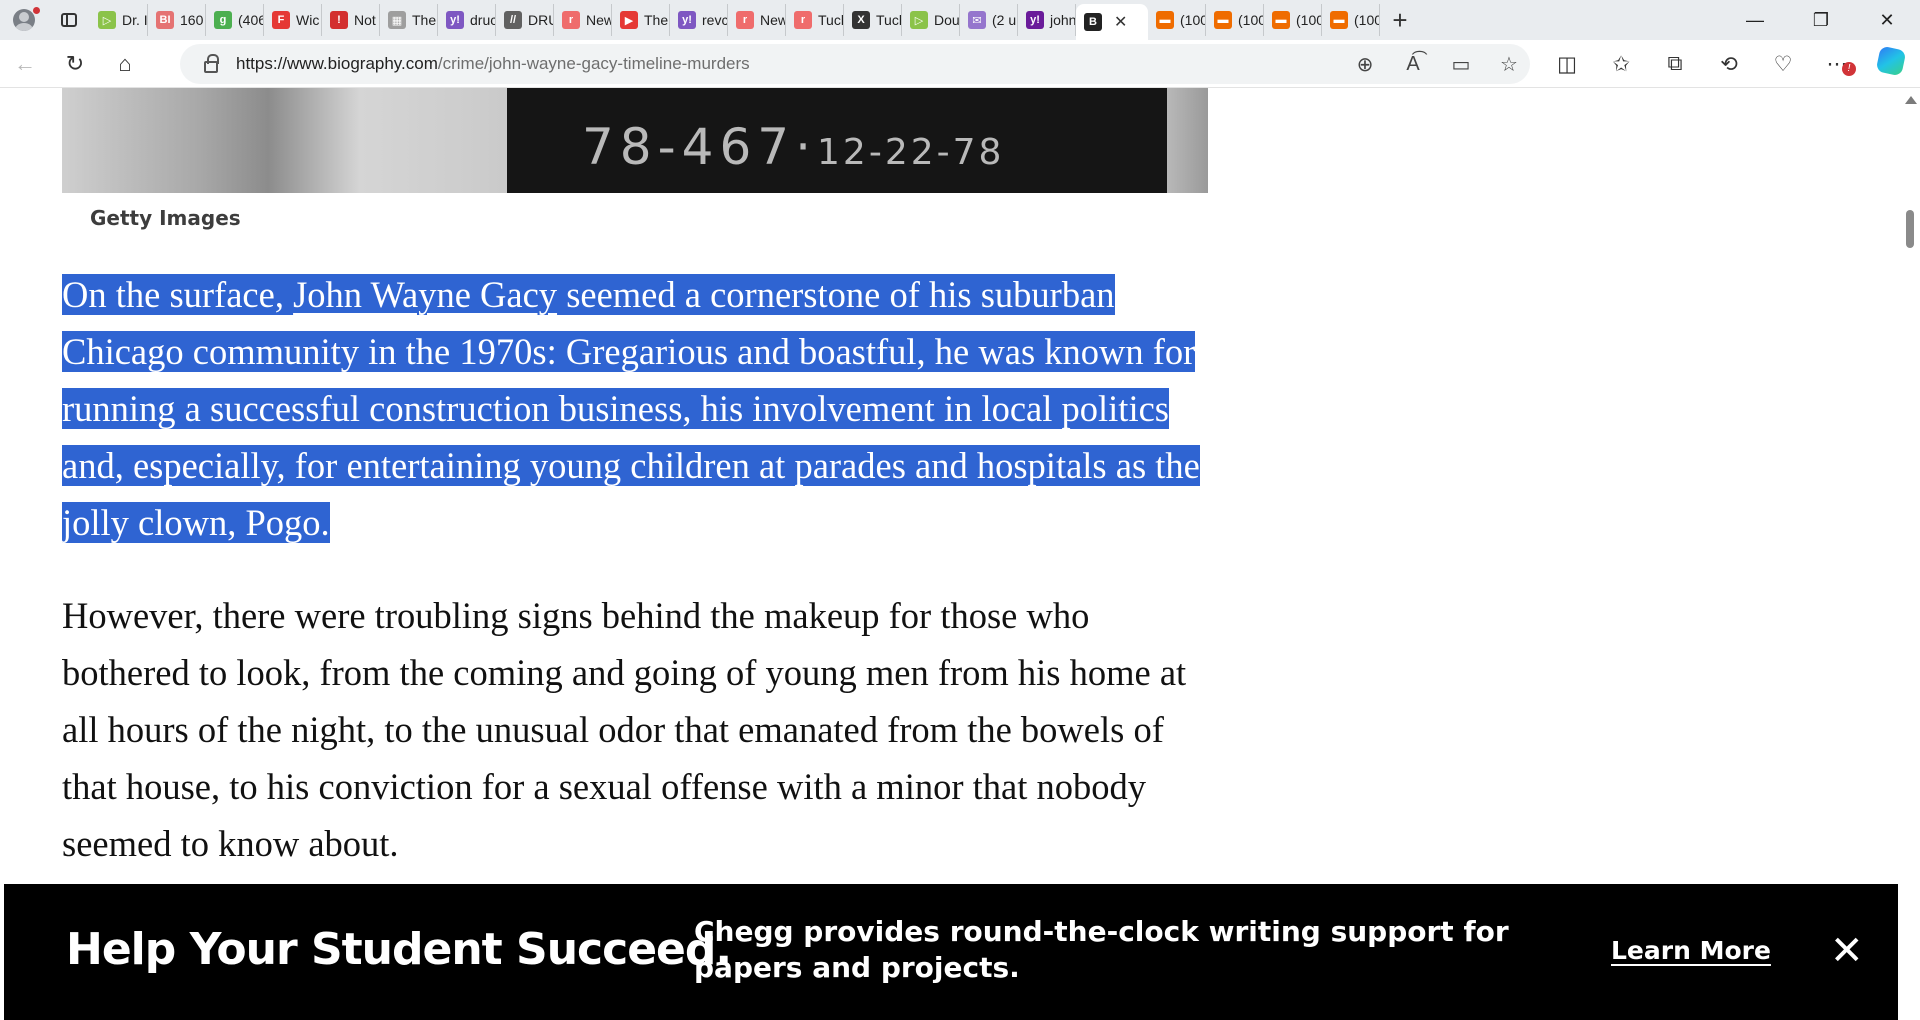 Image resolution: width=1920 pixels, height=1020 pixels. What do you see at coordinates (540, 20) in the screenshot?
I see `tab-label: DRU` at bounding box center [540, 20].